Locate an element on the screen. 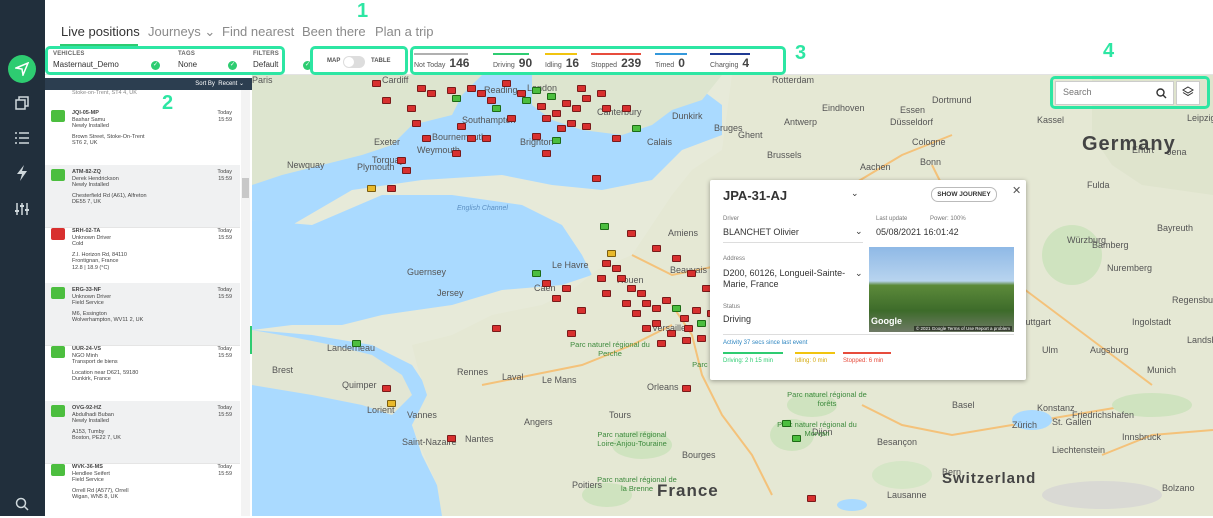 The height and width of the screenshot is (518, 1213). sliders-icon is located at coordinates (22, 209).